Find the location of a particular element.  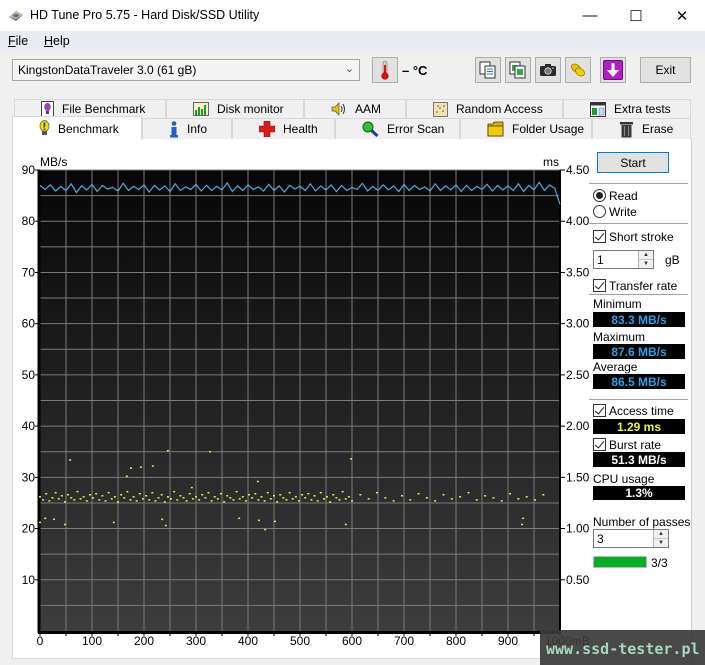

short-stroke-spinner: ▲ ▼ is located at coordinates (645, 259).